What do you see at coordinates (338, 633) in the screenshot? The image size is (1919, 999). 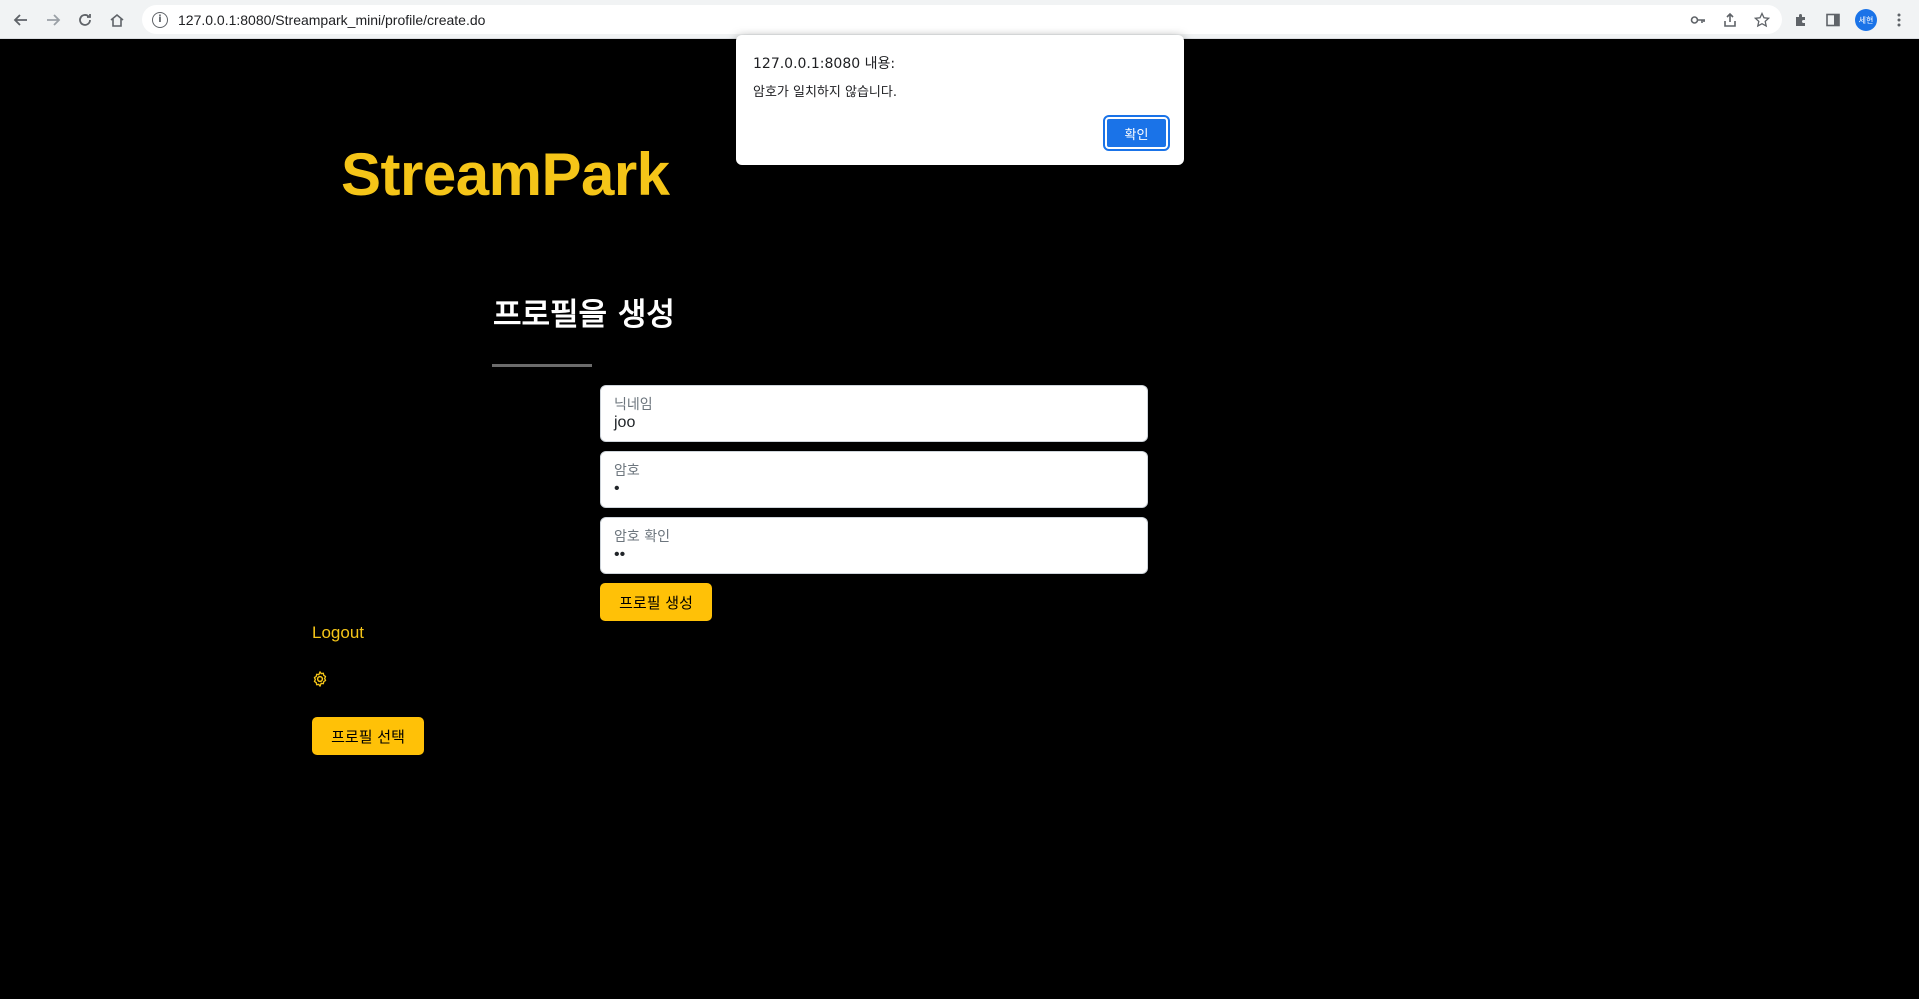 I see `logout-link: Logout` at bounding box center [338, 633].